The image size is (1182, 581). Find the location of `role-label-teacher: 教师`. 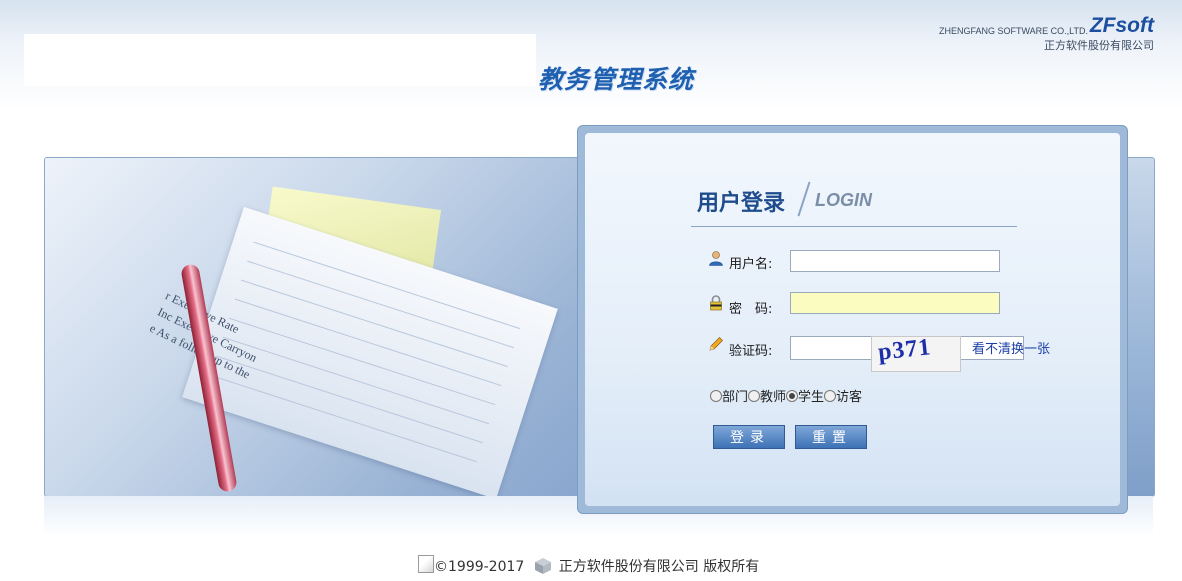

role-label-teacher: 教师 is located at coordinates (773, 397).